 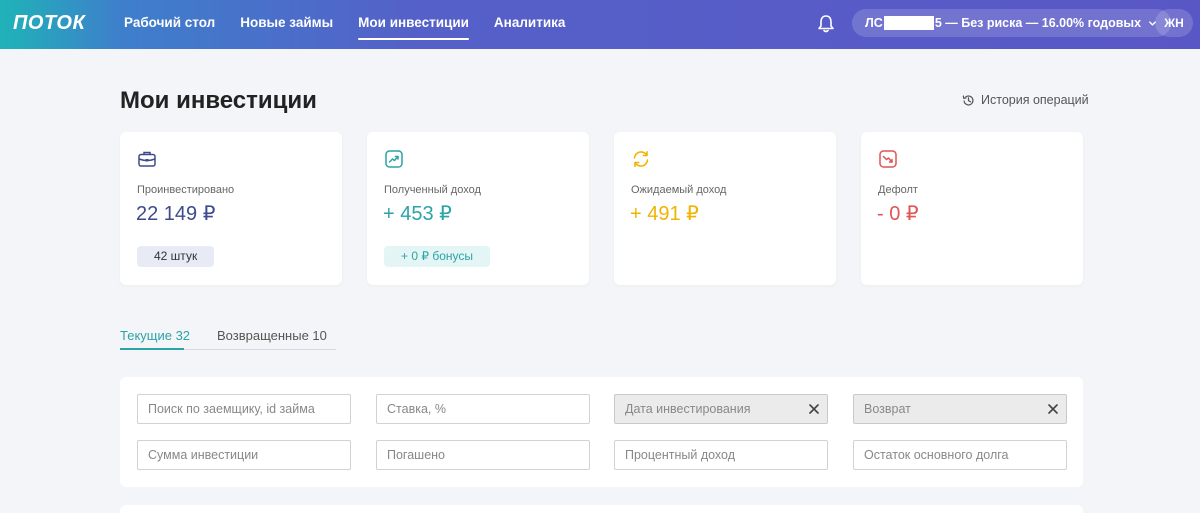 What do you see at coordinates (176, 256) in the screenshot?
I see `investments-count-badge: 42 штук` at bounding box center [176, 256].